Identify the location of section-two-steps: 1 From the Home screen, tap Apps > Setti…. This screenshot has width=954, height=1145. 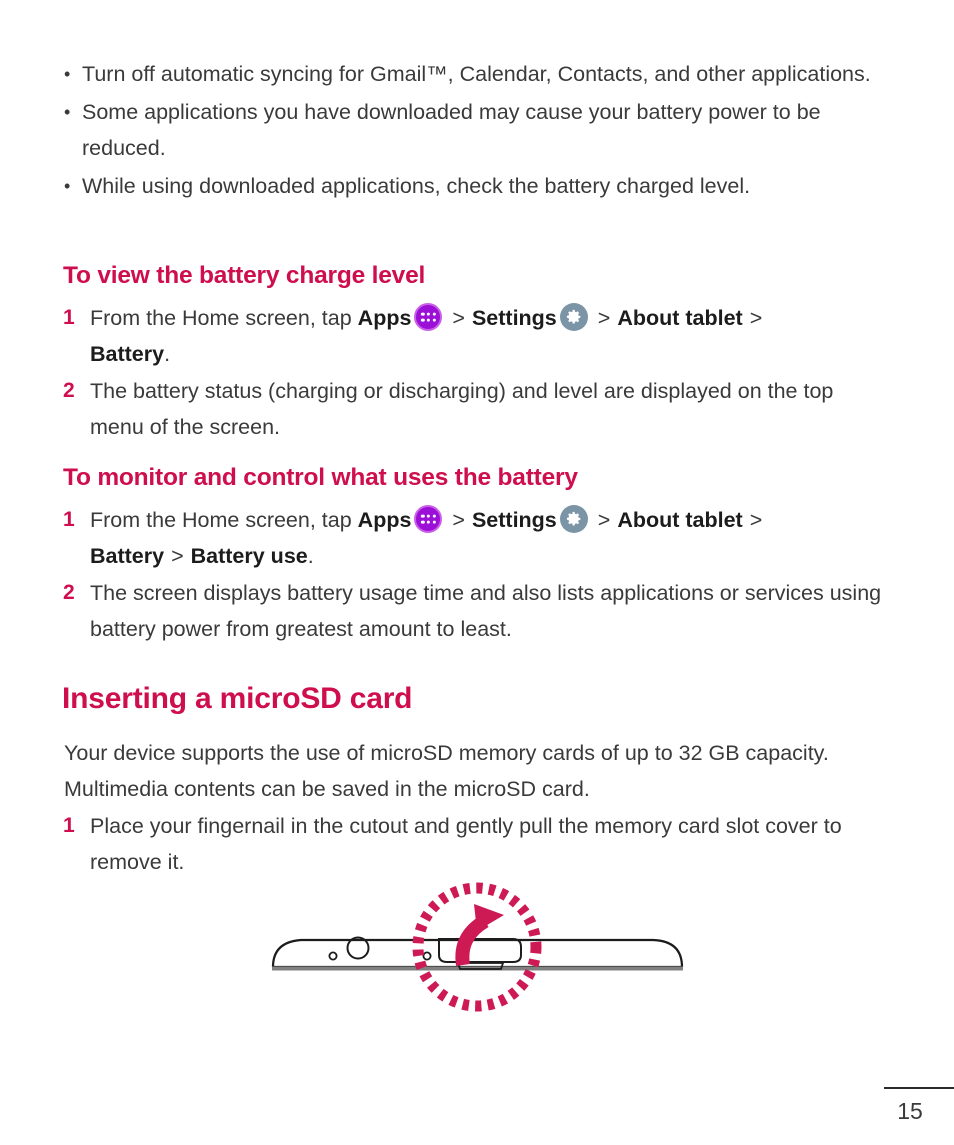
(478, 575).